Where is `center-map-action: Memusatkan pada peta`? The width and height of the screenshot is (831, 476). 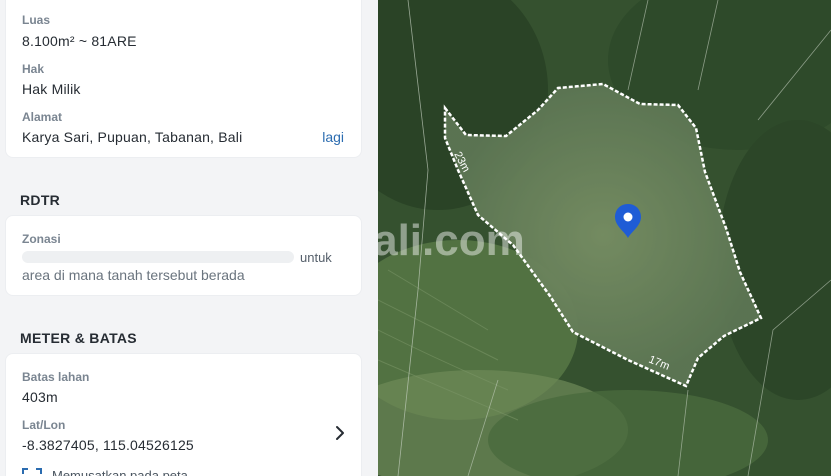
center-map-action: Memusatkan pada peta is located at coordinates (120, 472).